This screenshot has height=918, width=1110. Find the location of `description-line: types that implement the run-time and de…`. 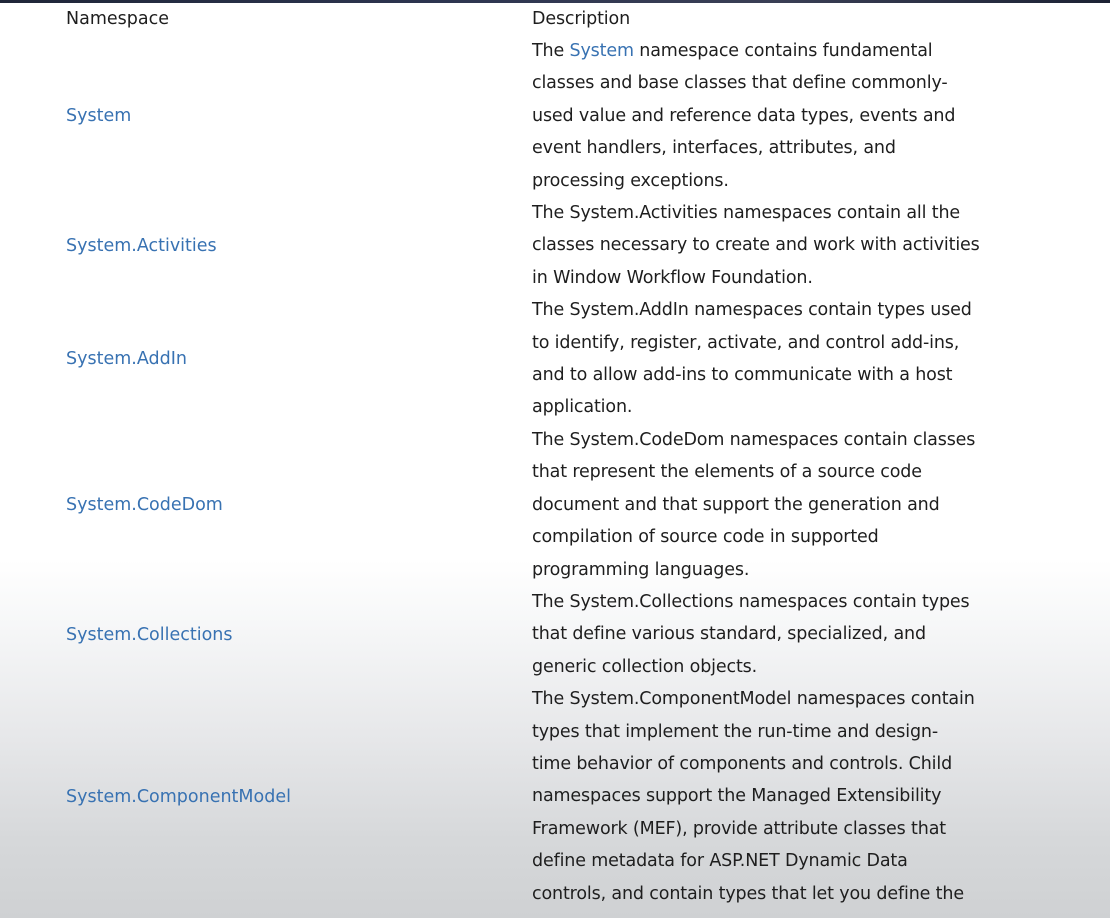

description-line: types that implement the run-time and de… is located at coordinates (735, 731).